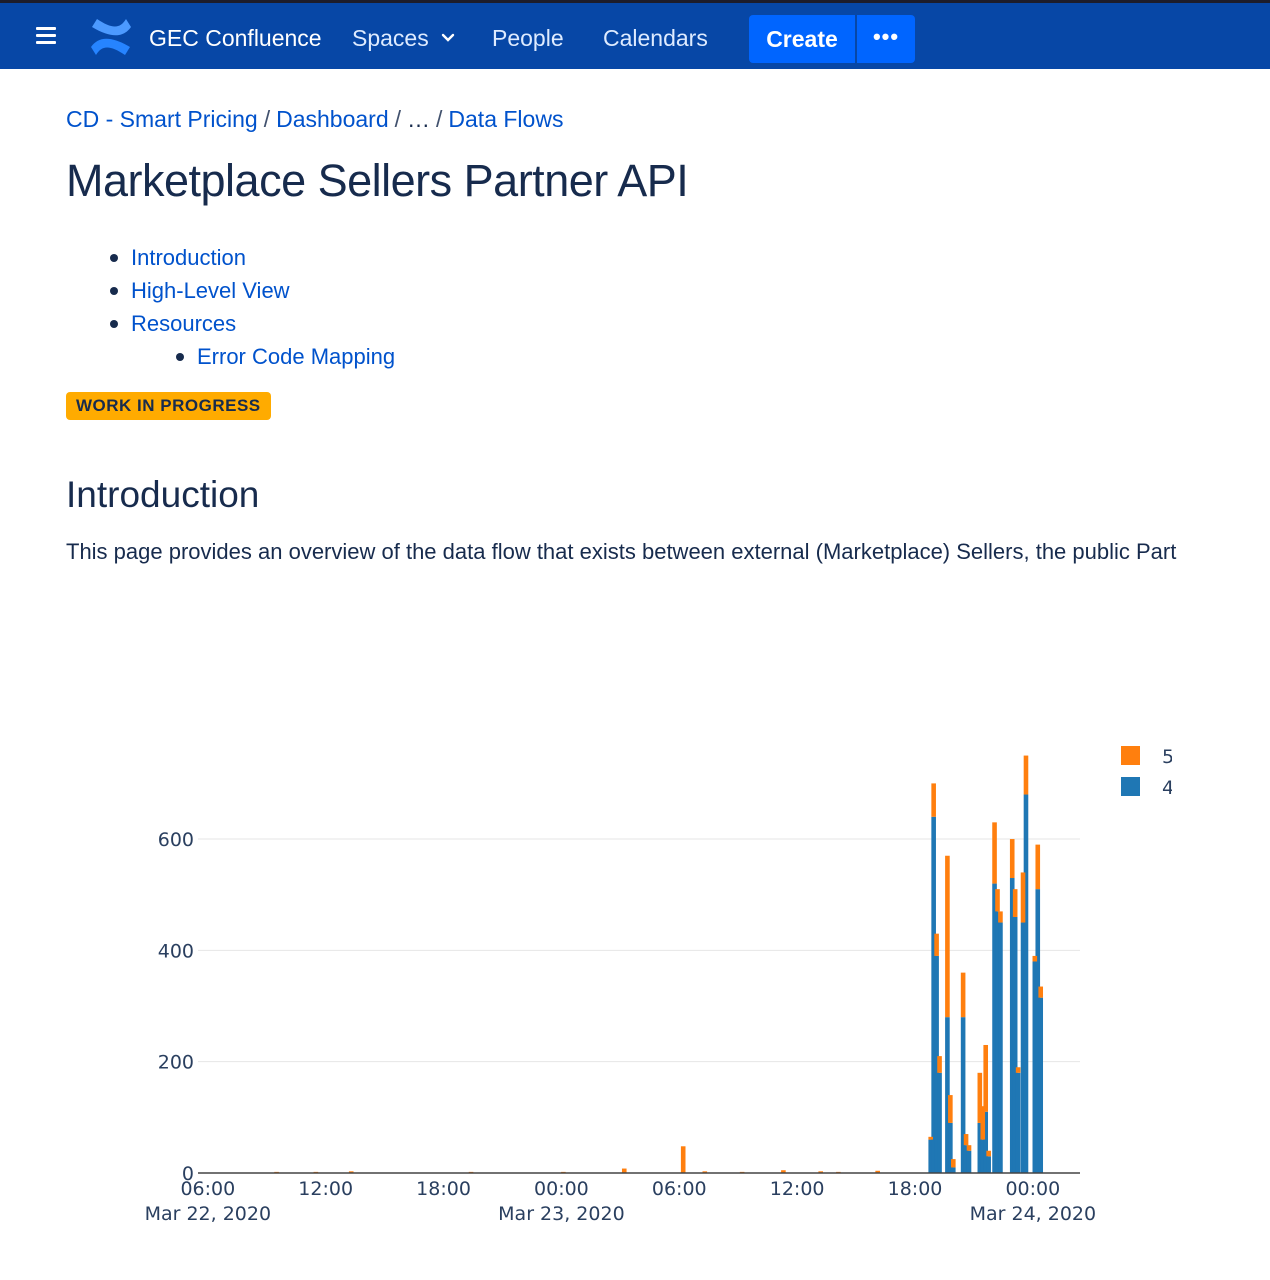 The height and width of the screenshot is (1280, 1270). I want to click on x-tick-sublabel: Mar 23, 2020, so click(561, 1214).